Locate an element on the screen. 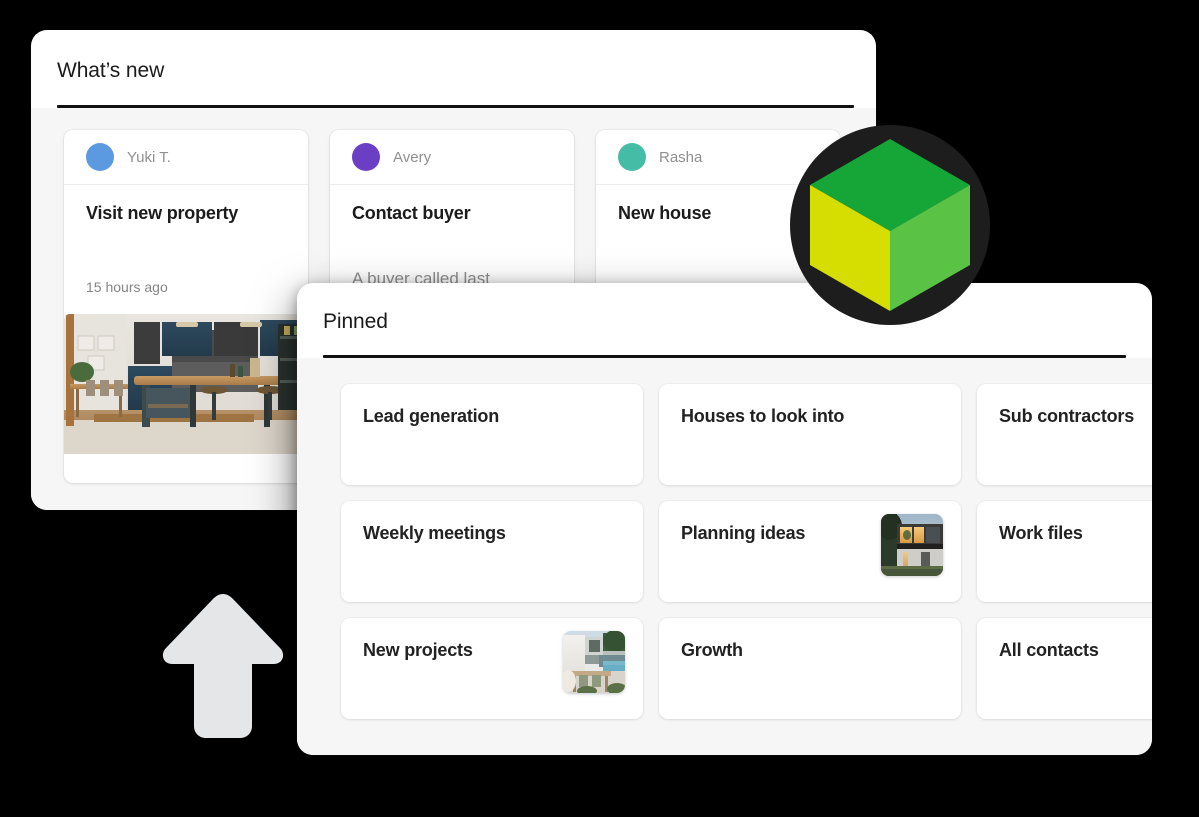  card-photo is located at coordinates (186, 384).